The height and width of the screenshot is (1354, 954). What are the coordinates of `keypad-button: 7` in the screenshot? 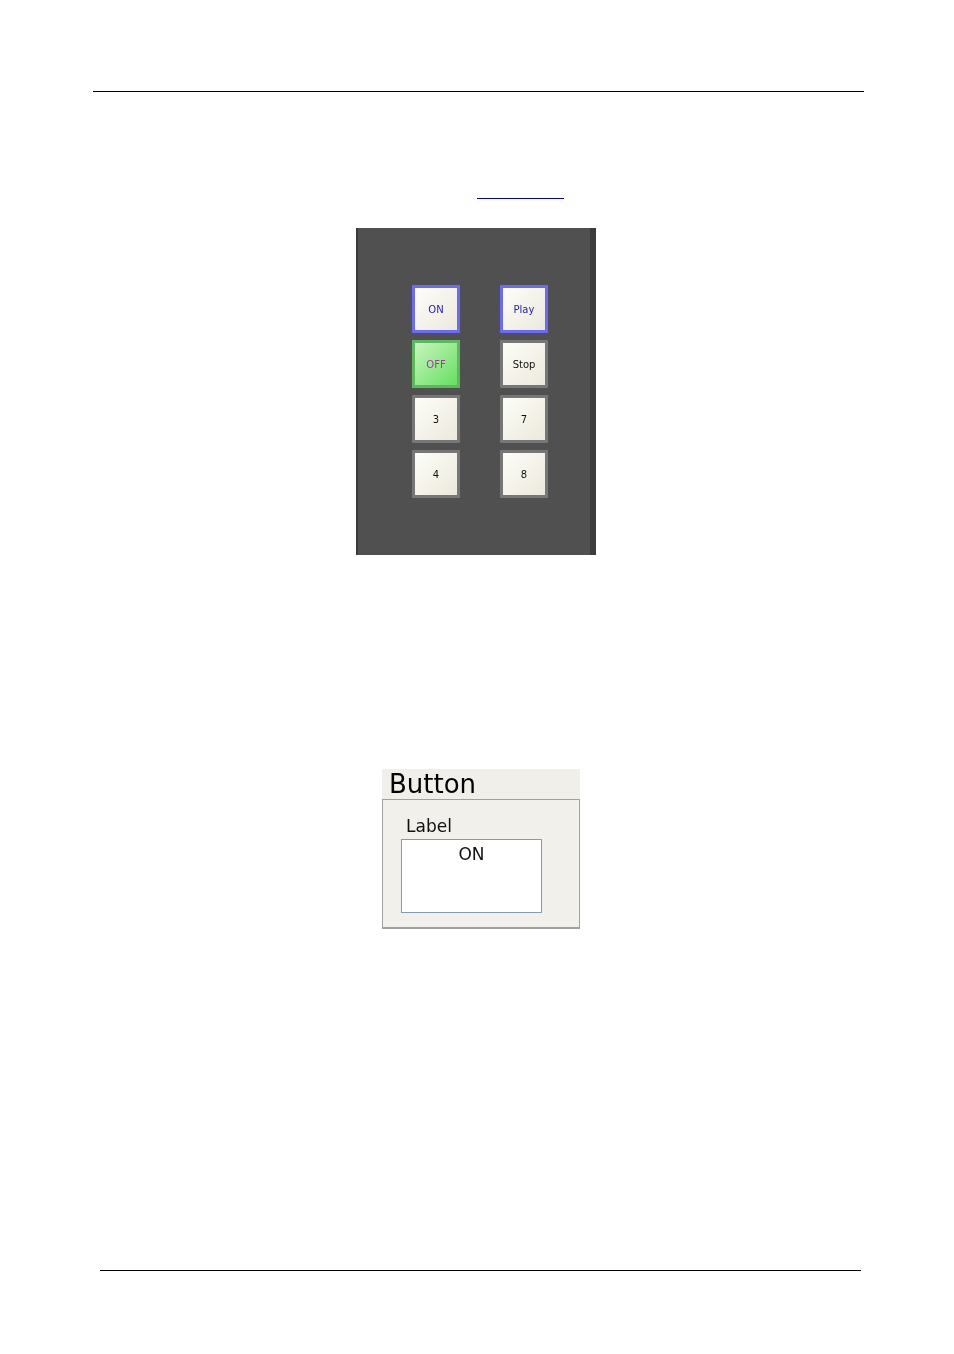 It's located at (524, 419).